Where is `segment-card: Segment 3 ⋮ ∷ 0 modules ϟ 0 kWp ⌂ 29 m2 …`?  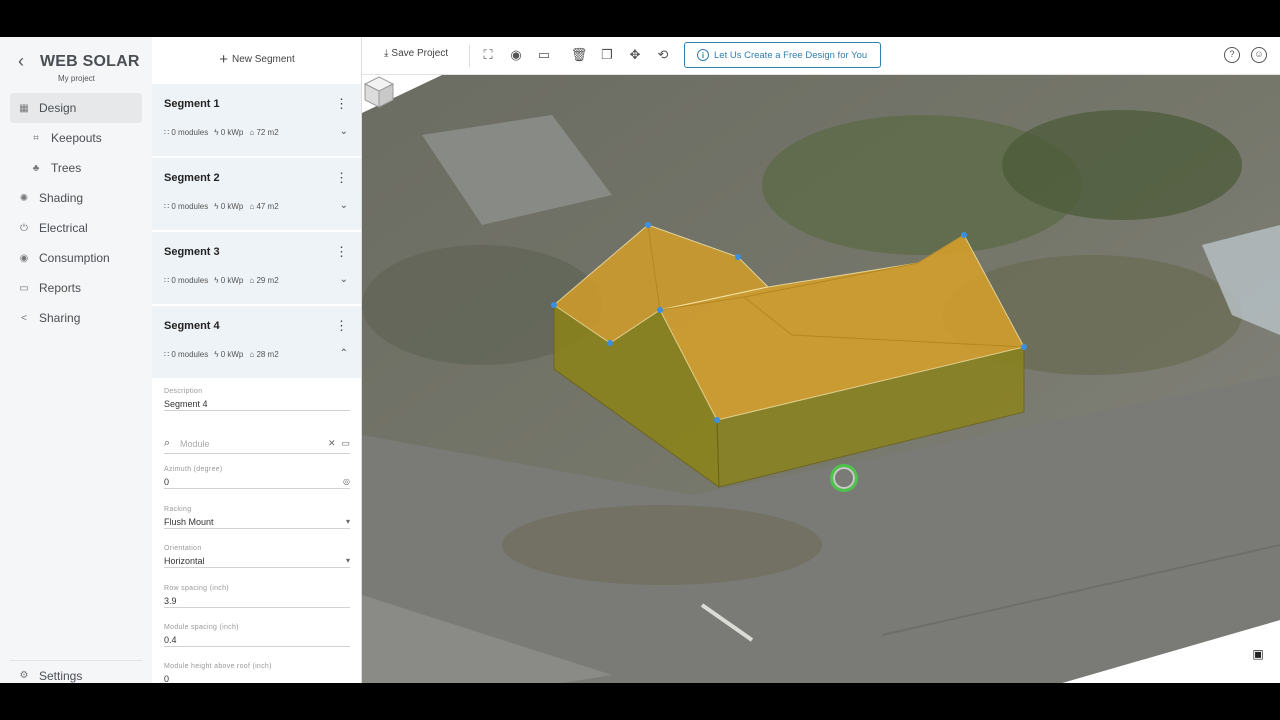
segment-card: Segment 3 ⋮ ∷ 0 modules ϟ 0 kWp ⌂ 29 m2 … is located at coordinates (256, 268).